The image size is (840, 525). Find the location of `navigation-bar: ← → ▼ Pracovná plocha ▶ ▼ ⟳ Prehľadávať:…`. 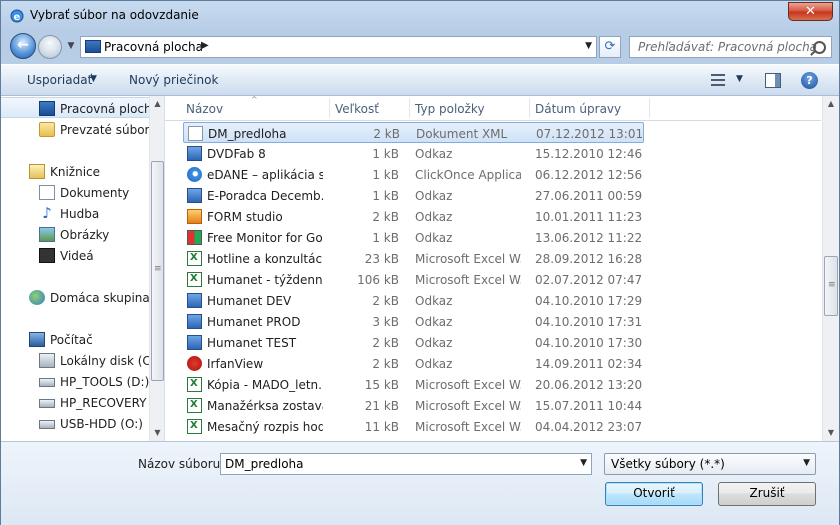

navigation-bar: ← → ▼ Pracovná plocha ▶ ▼ ⟳ Prehľadávať:… is located at coordinates (420, 47).